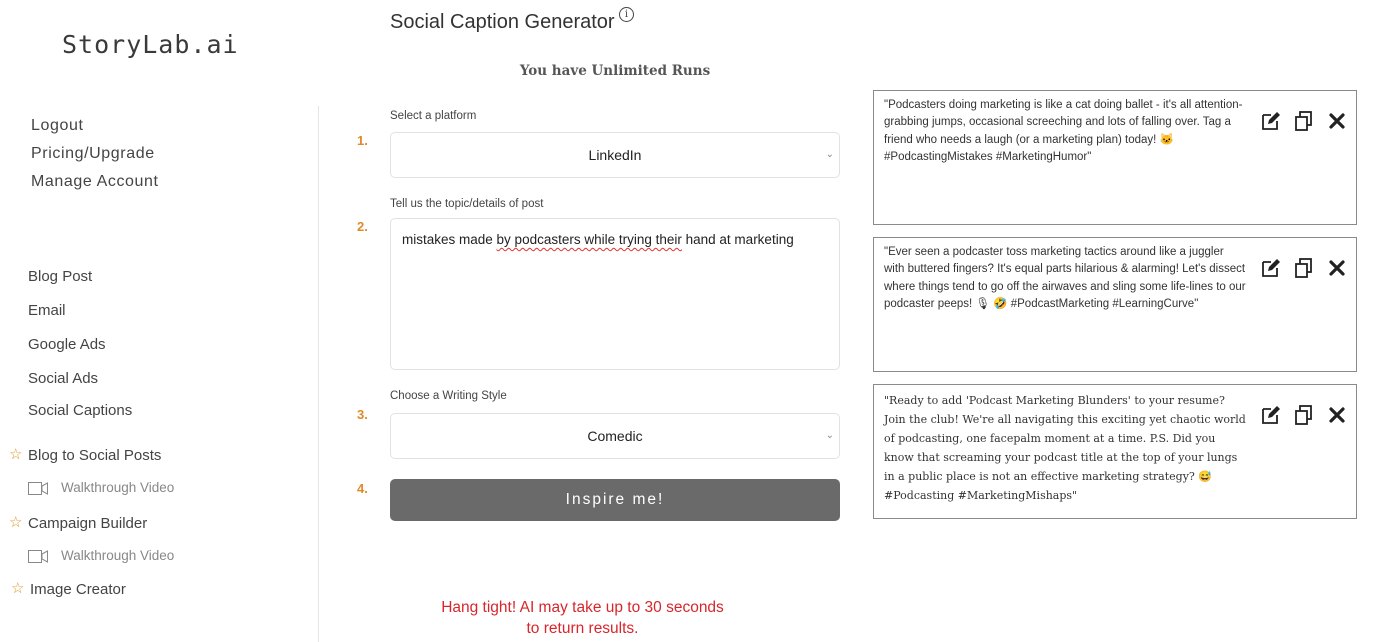  What do you see at coordinates (362, 414) in the screenshot?
I see `step-number: 3.` at bounding box center [362, 414].